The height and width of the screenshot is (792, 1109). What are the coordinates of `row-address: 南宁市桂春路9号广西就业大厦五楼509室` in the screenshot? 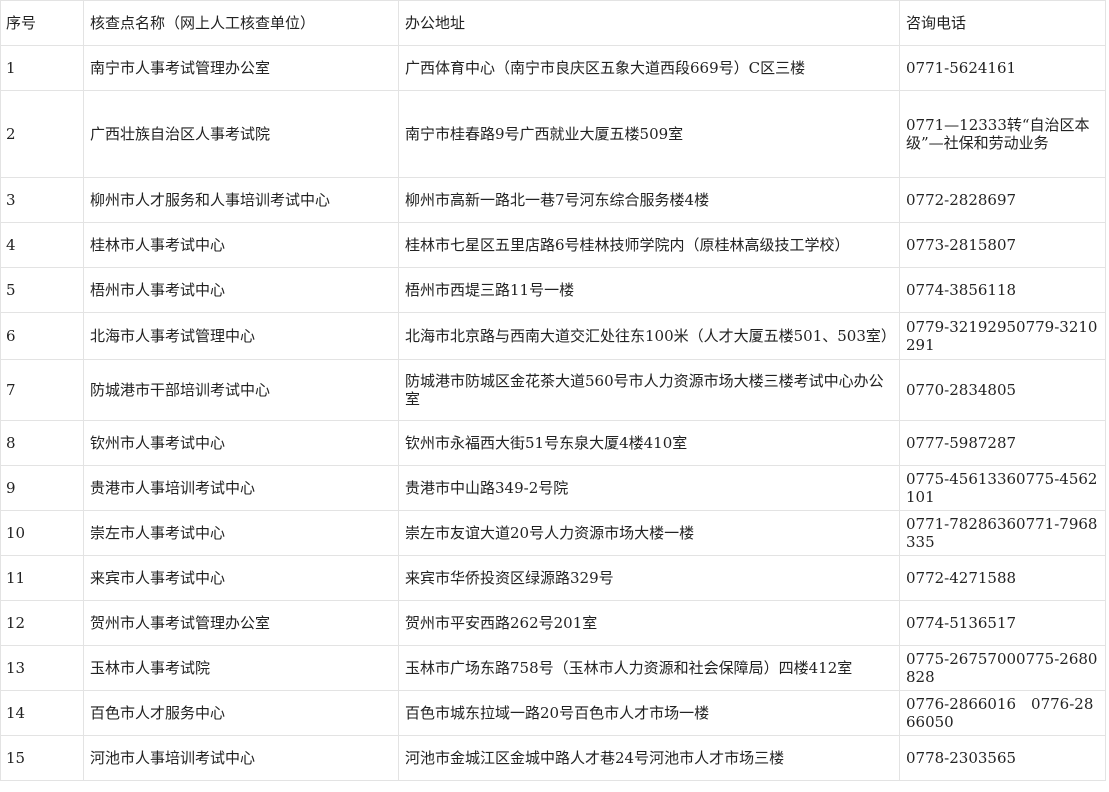 It's located at (649, 134).